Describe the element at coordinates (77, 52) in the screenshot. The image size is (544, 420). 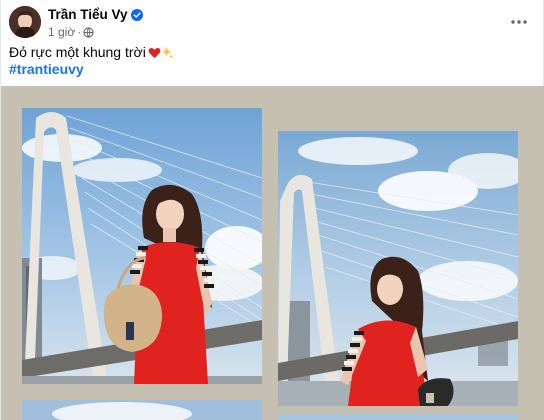
I see `caption-text: Đỏ rực một khung trời` at that location.